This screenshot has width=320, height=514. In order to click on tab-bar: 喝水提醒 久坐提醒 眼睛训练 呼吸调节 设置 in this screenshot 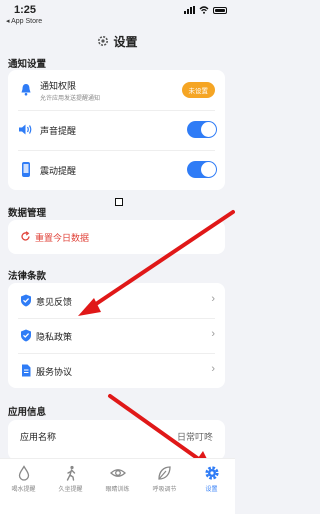, I will do `click(117, 486)`.